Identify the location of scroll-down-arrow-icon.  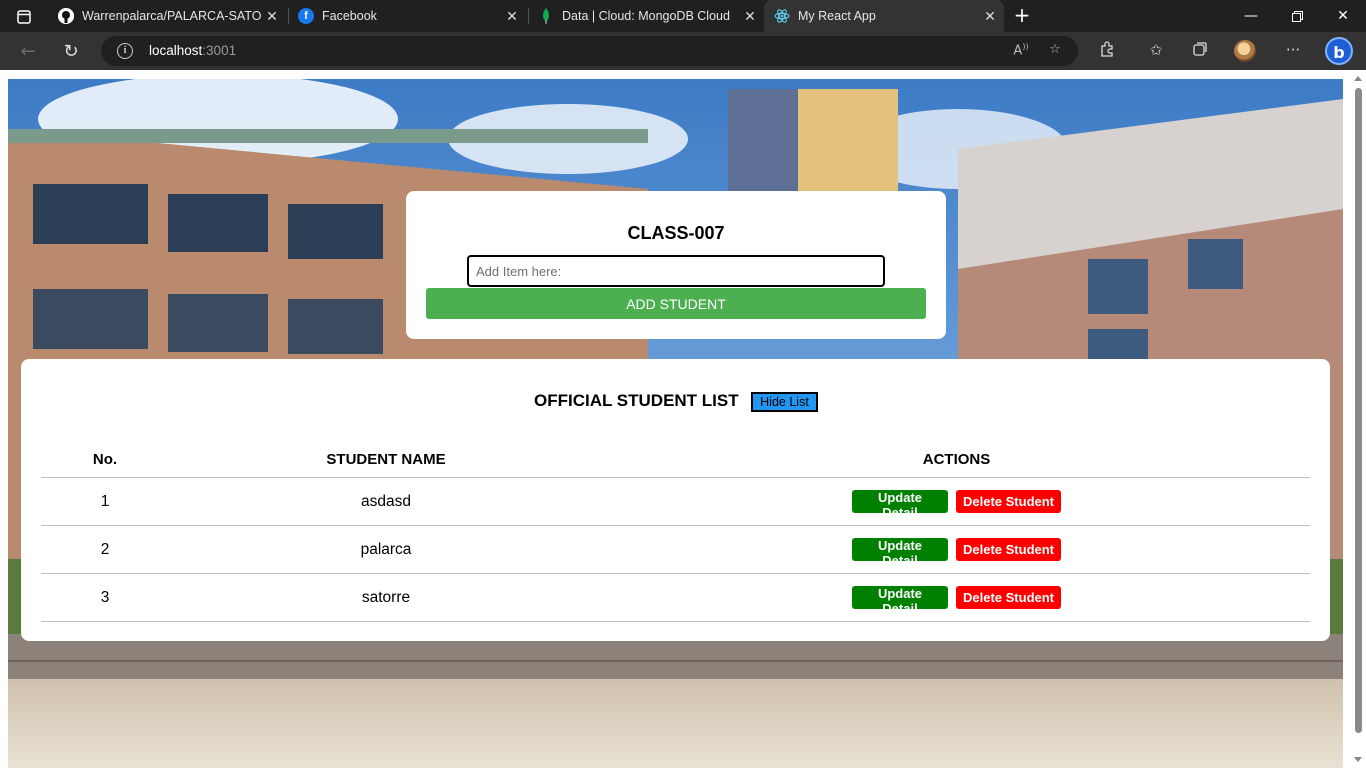
(1358, 759).